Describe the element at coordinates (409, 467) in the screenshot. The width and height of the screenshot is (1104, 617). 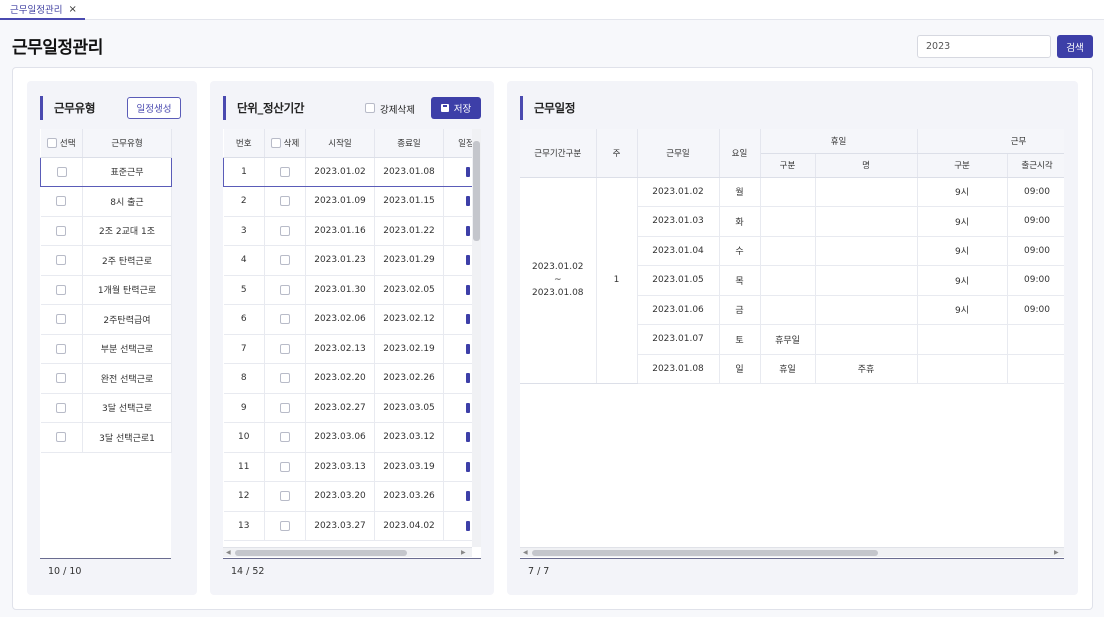
I see `end-date-cell: 2023.03.19` at that location.